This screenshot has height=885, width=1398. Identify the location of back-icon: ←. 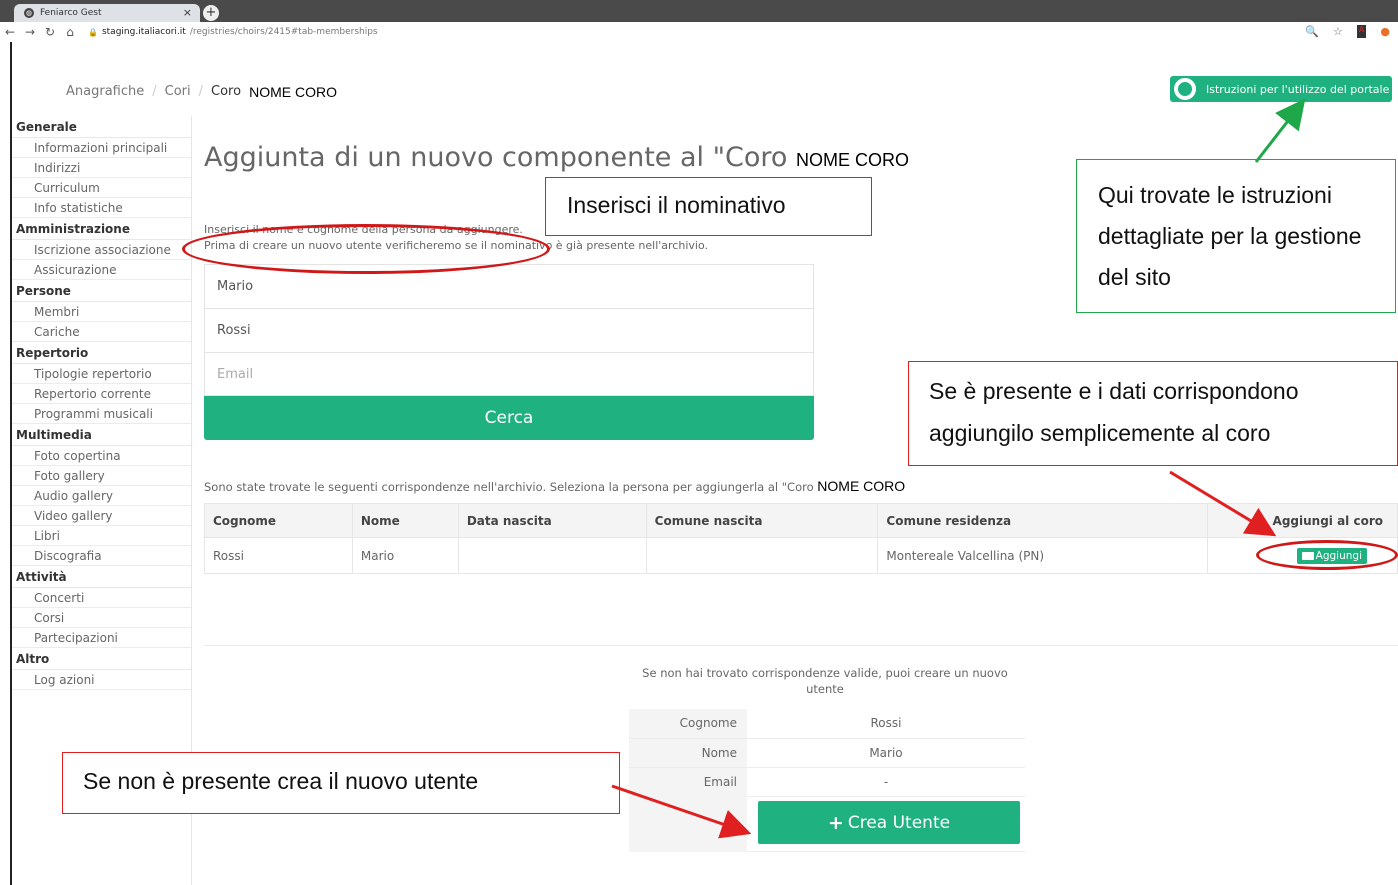
(10, 32).